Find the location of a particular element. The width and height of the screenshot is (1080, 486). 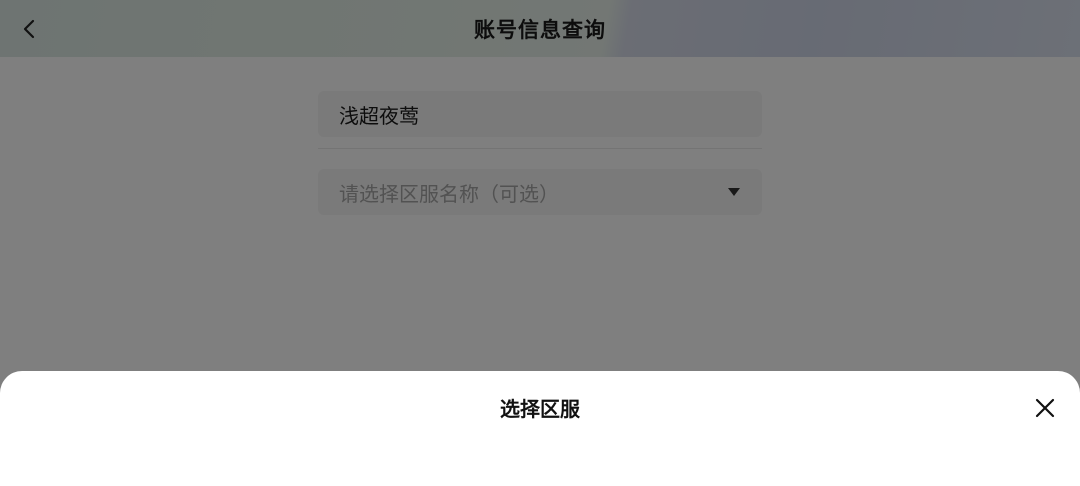

close-icon is located at coordinates (1045, 408).